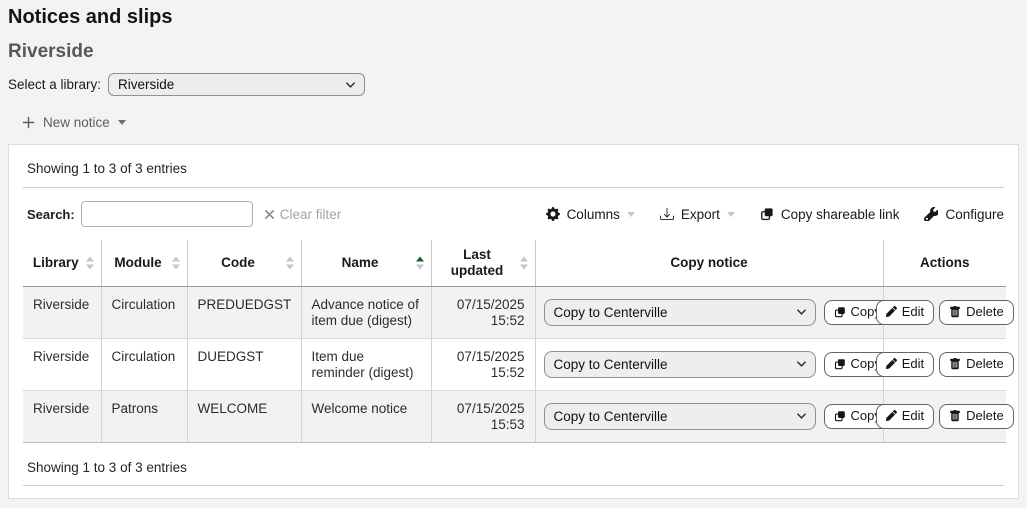 Image resolution: width=1027 pixels, height=508 pixels. I want to click on clear-filter-label: Clear filter, so click(310, 214).